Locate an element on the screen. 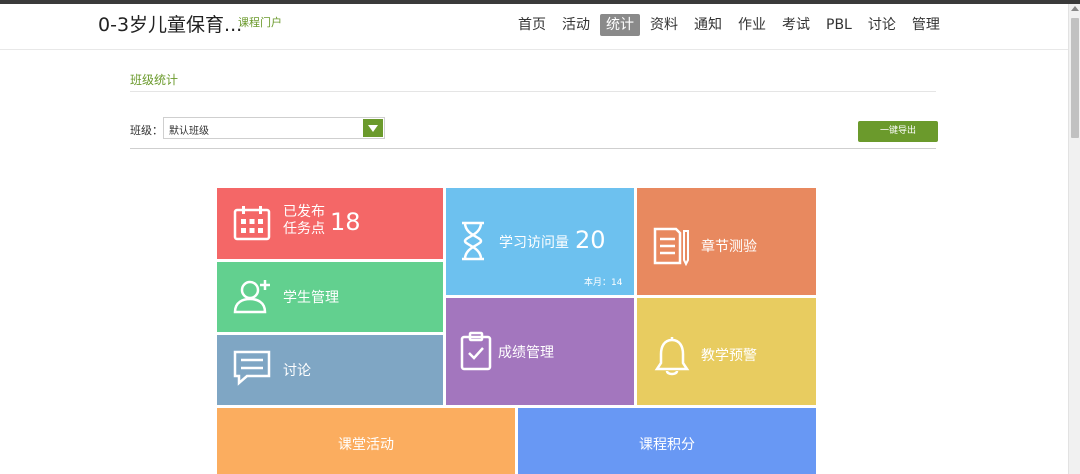  nav-notice: 通知 is located at coordinates (708, 25).